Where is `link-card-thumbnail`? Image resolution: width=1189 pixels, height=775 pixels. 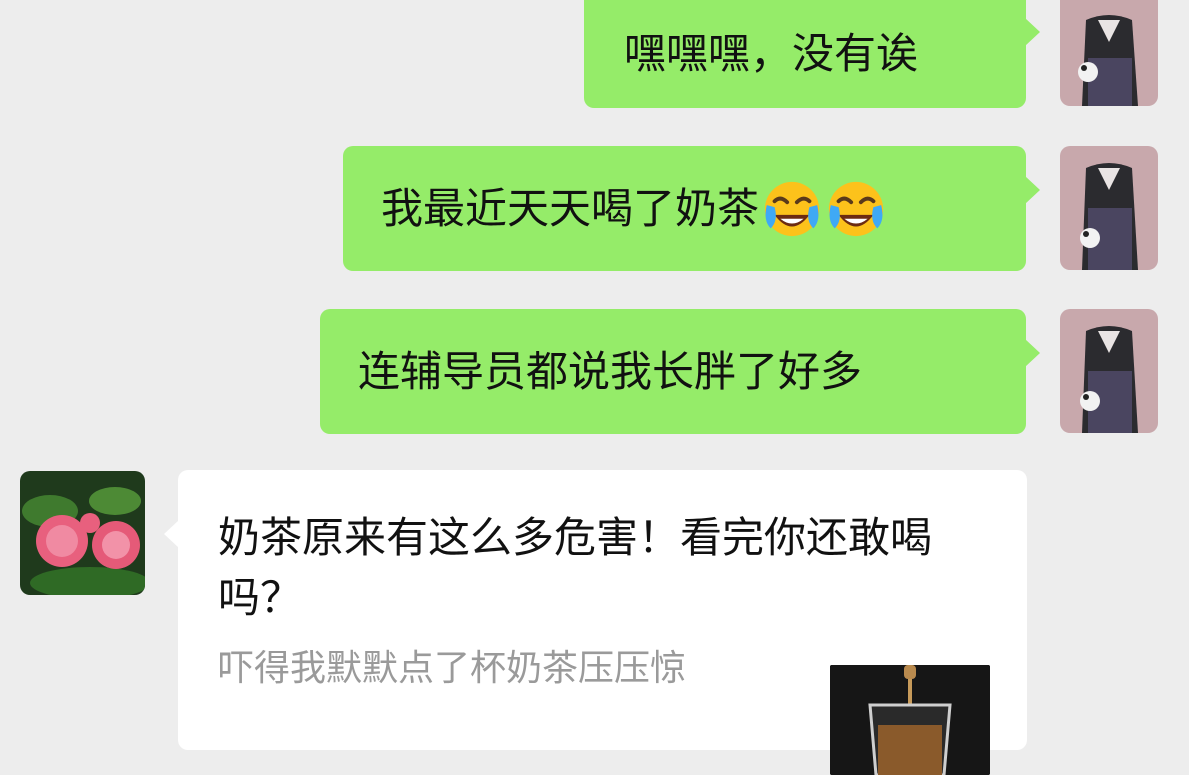
link-card-thumbnail is located at coordinates (910, 720).